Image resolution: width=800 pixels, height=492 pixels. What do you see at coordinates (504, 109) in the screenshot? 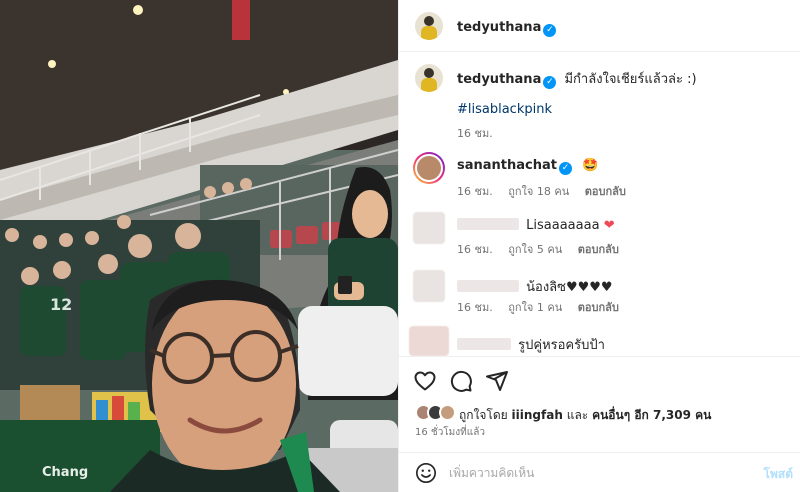
I see `hashtag-link: #lisablackpink` at bounding box center [504, 109].